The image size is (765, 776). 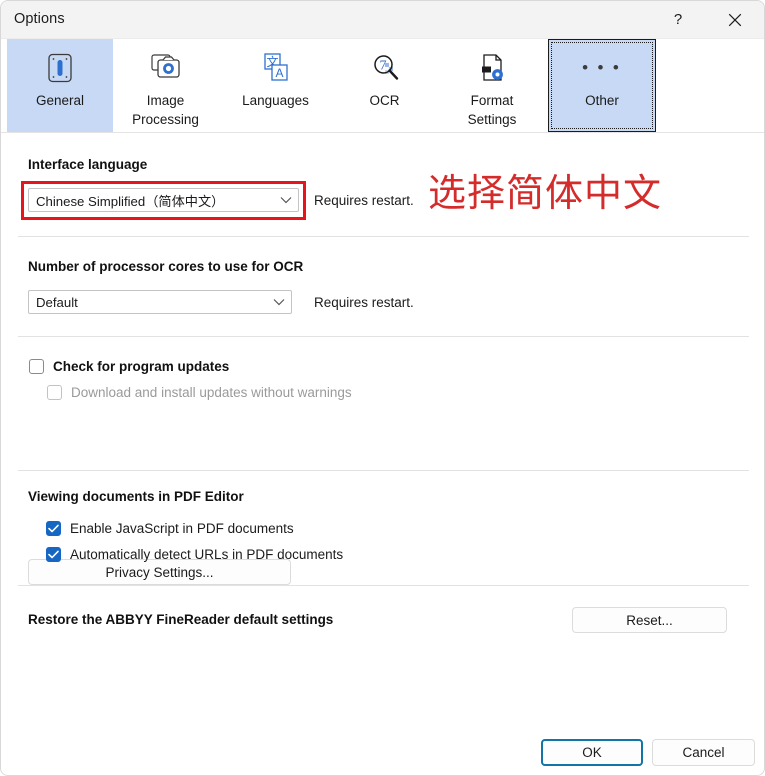 I want to click on tab-format-settings-label: Format Settings, so click(x=492, y=110).